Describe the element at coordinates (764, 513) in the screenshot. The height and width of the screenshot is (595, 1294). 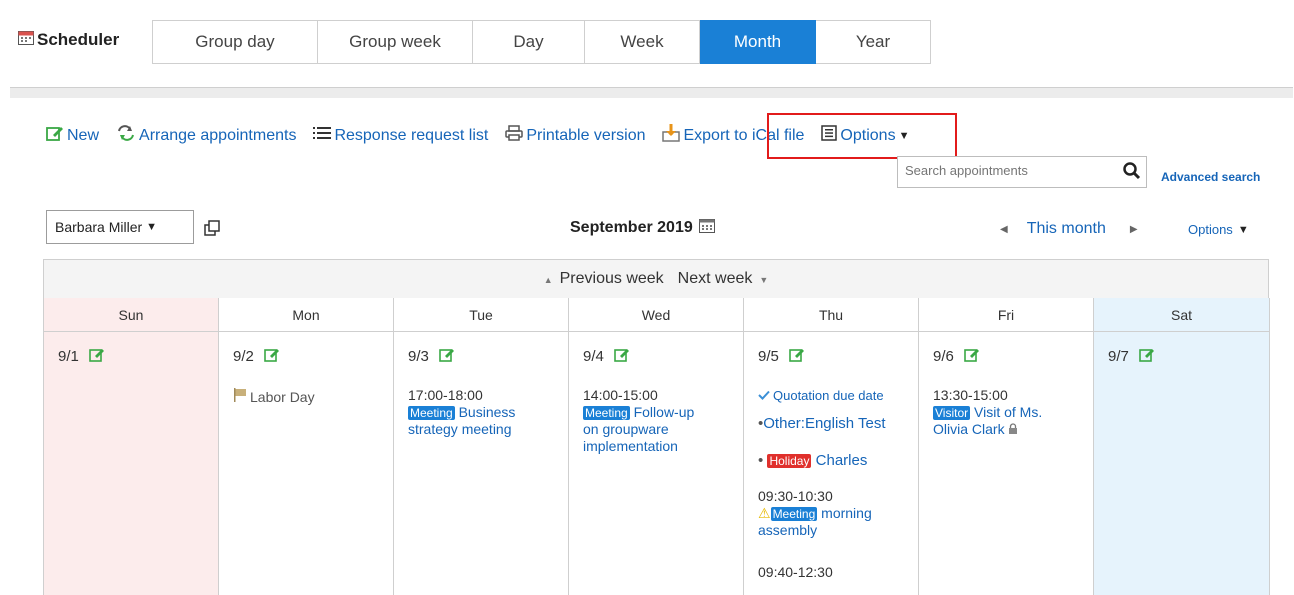
I see `warning-icon: ⚠` at that location.